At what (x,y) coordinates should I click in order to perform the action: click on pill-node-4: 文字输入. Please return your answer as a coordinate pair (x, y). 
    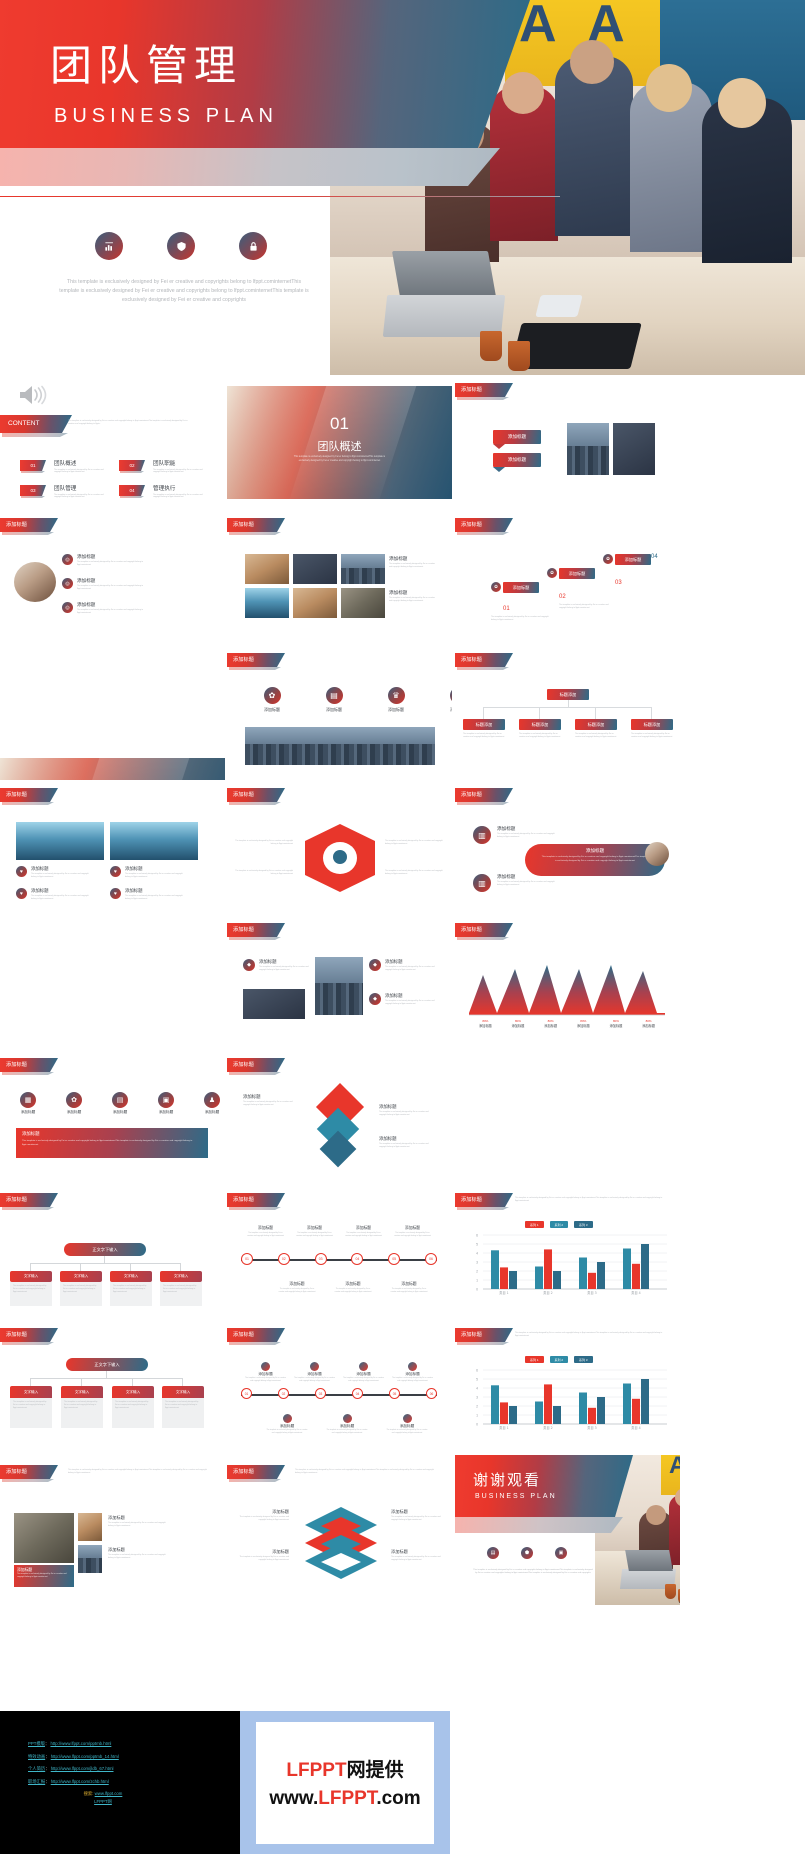
    Looking at the image, I should click on (183, 1392).